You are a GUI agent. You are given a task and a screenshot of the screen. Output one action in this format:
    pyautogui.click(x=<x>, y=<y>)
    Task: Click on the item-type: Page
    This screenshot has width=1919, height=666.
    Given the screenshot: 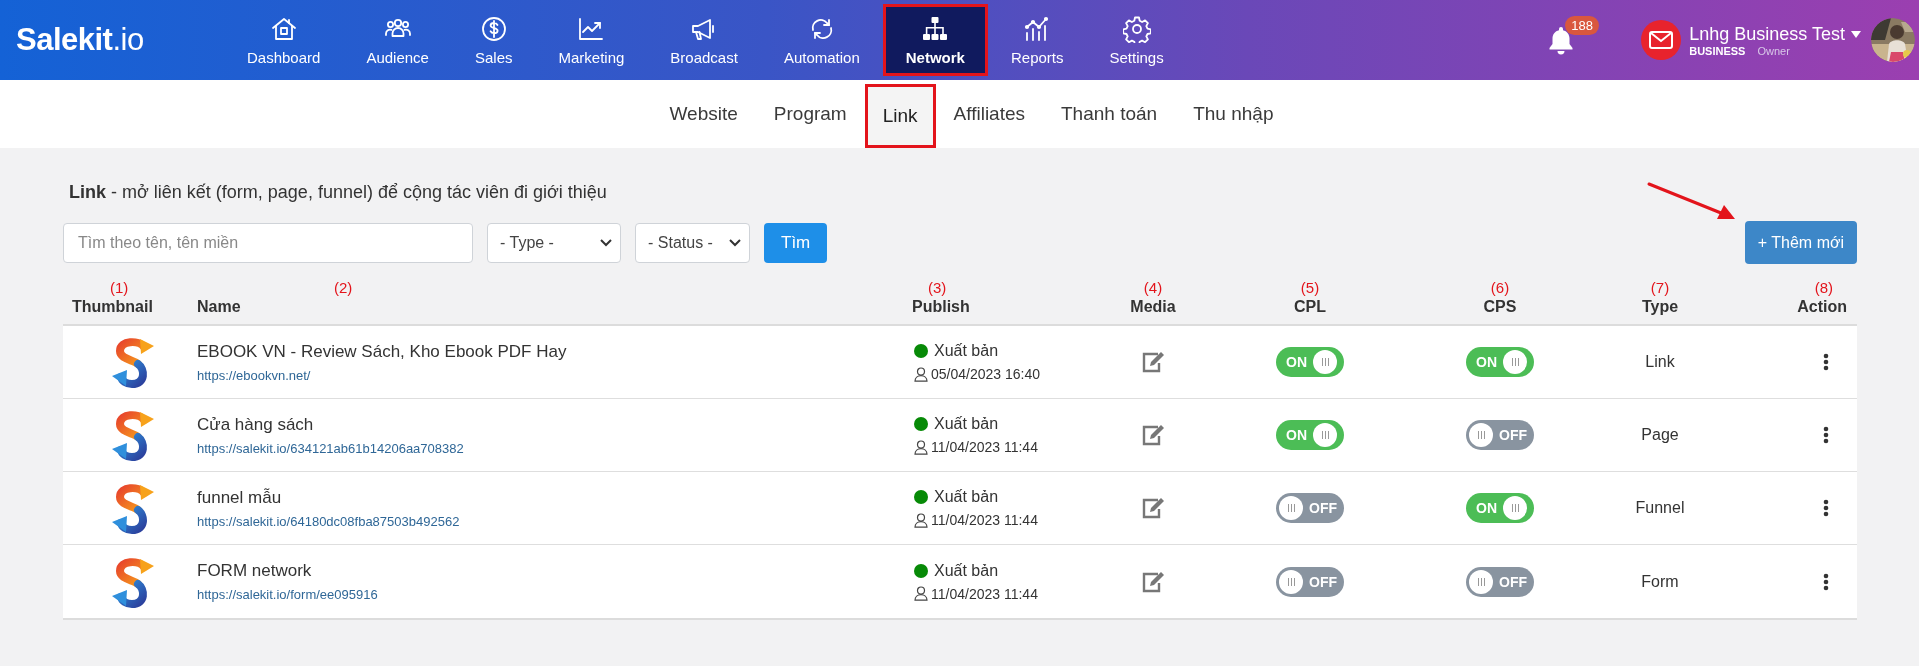 What is the action you would take?
    pyautogui.click(x=1660, y=435)
    